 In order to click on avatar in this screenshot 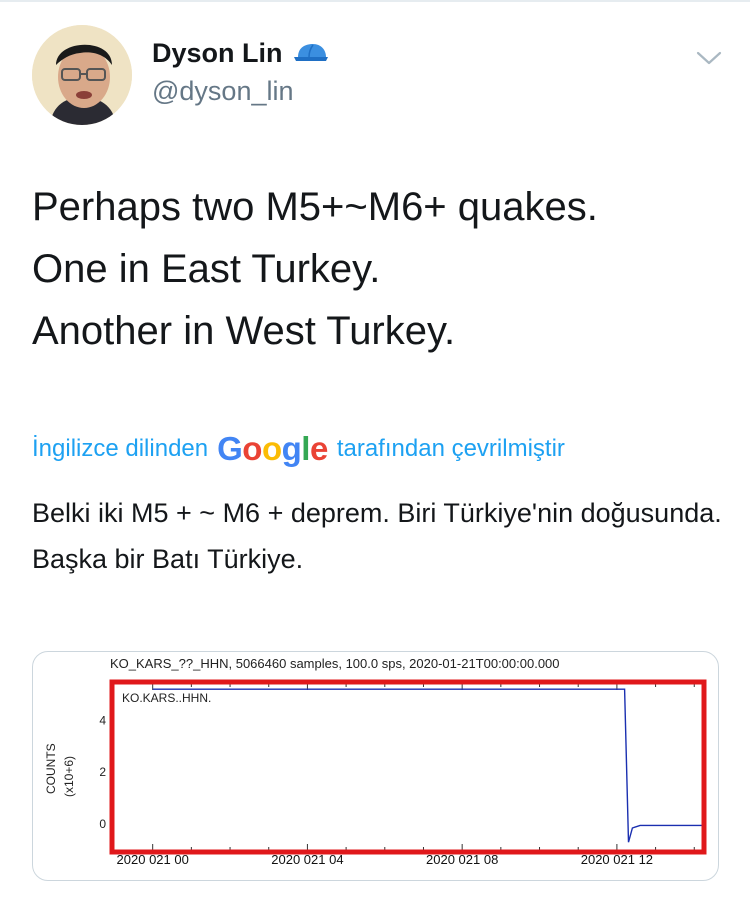, I will do `click(82, 75)`.